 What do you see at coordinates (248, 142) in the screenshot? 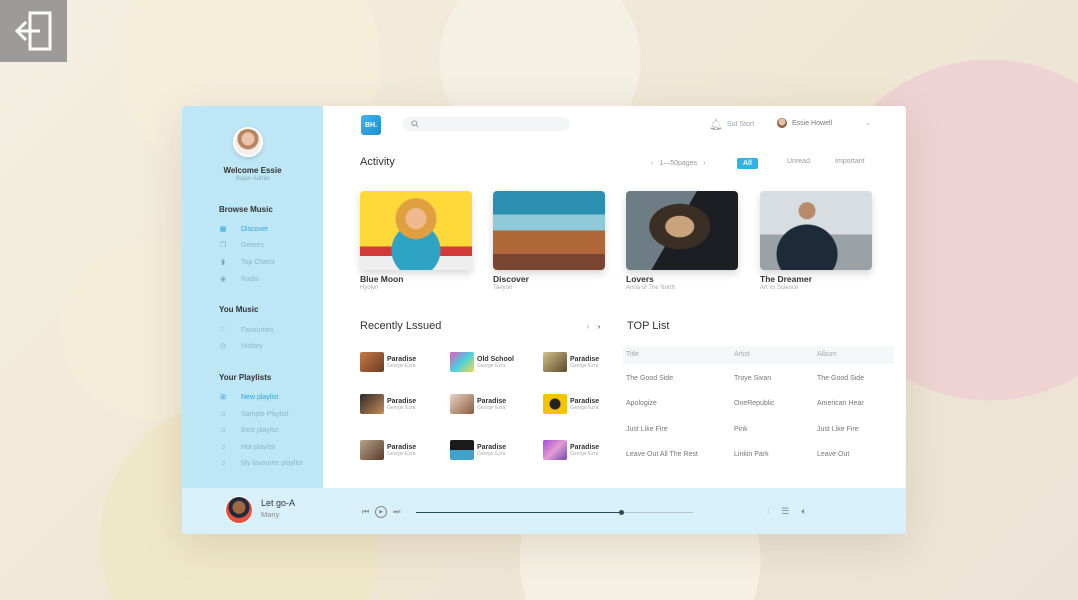
I see `avatar` at bounding box center [248, 142].